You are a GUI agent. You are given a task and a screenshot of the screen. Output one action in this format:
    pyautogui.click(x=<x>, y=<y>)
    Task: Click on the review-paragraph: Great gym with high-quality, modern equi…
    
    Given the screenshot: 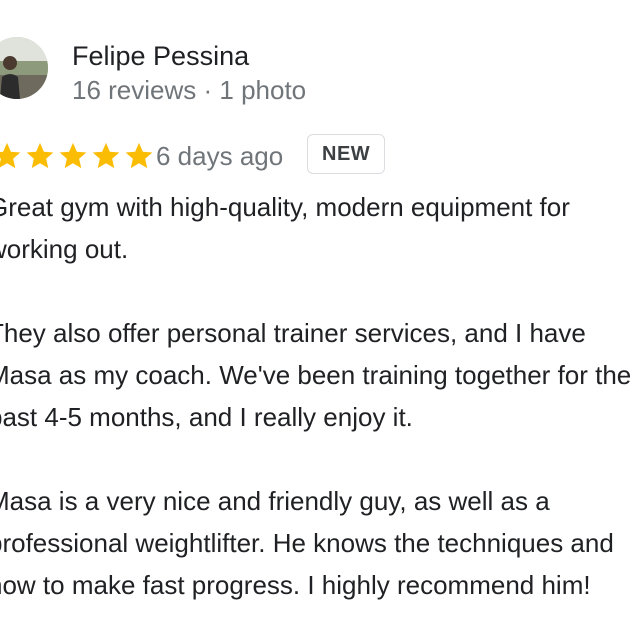 What is the action you would take?
    pyautogui.click(x=285, y=228)
    